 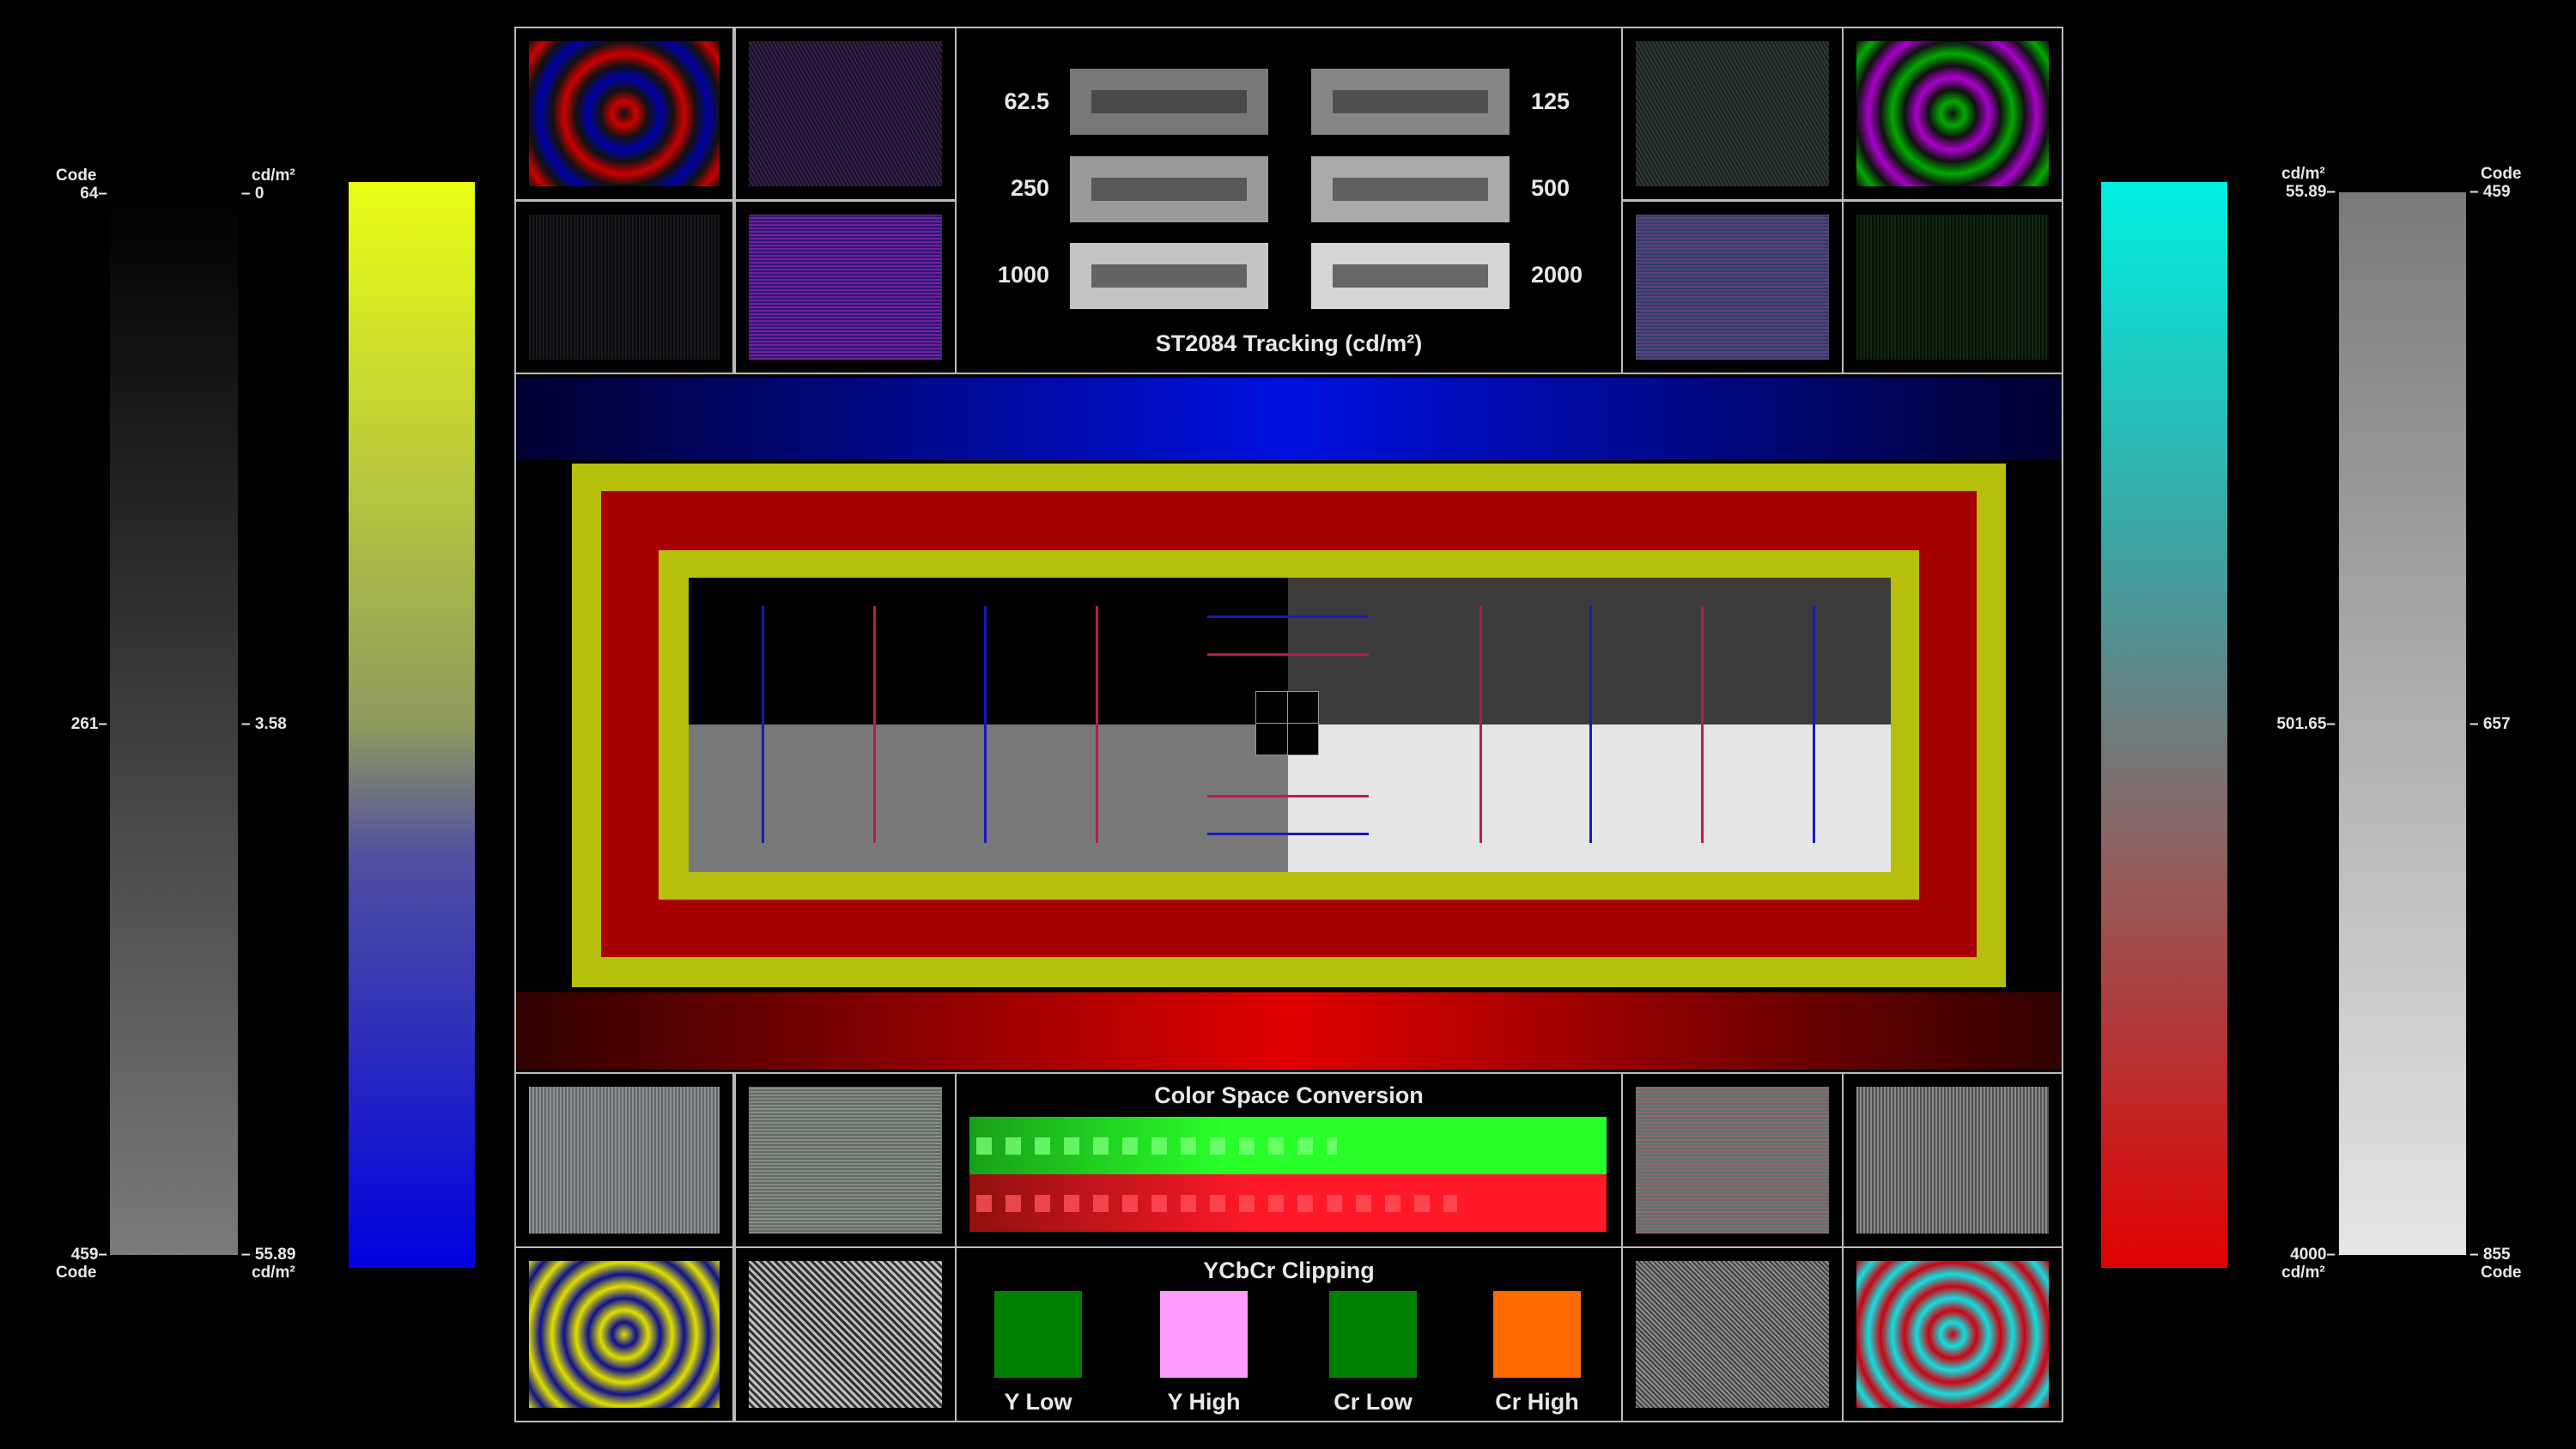 I want to click on cd-tick: – 3.58, so click(x=264, y=724).